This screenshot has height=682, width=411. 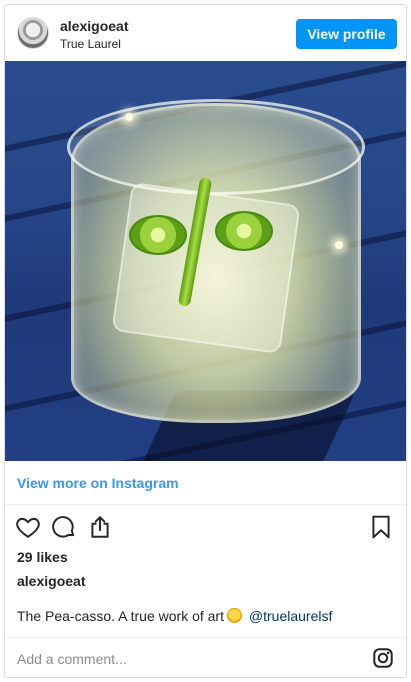 I want to click on view-more-link: View more on Instagram, so click(x=98, y=483).